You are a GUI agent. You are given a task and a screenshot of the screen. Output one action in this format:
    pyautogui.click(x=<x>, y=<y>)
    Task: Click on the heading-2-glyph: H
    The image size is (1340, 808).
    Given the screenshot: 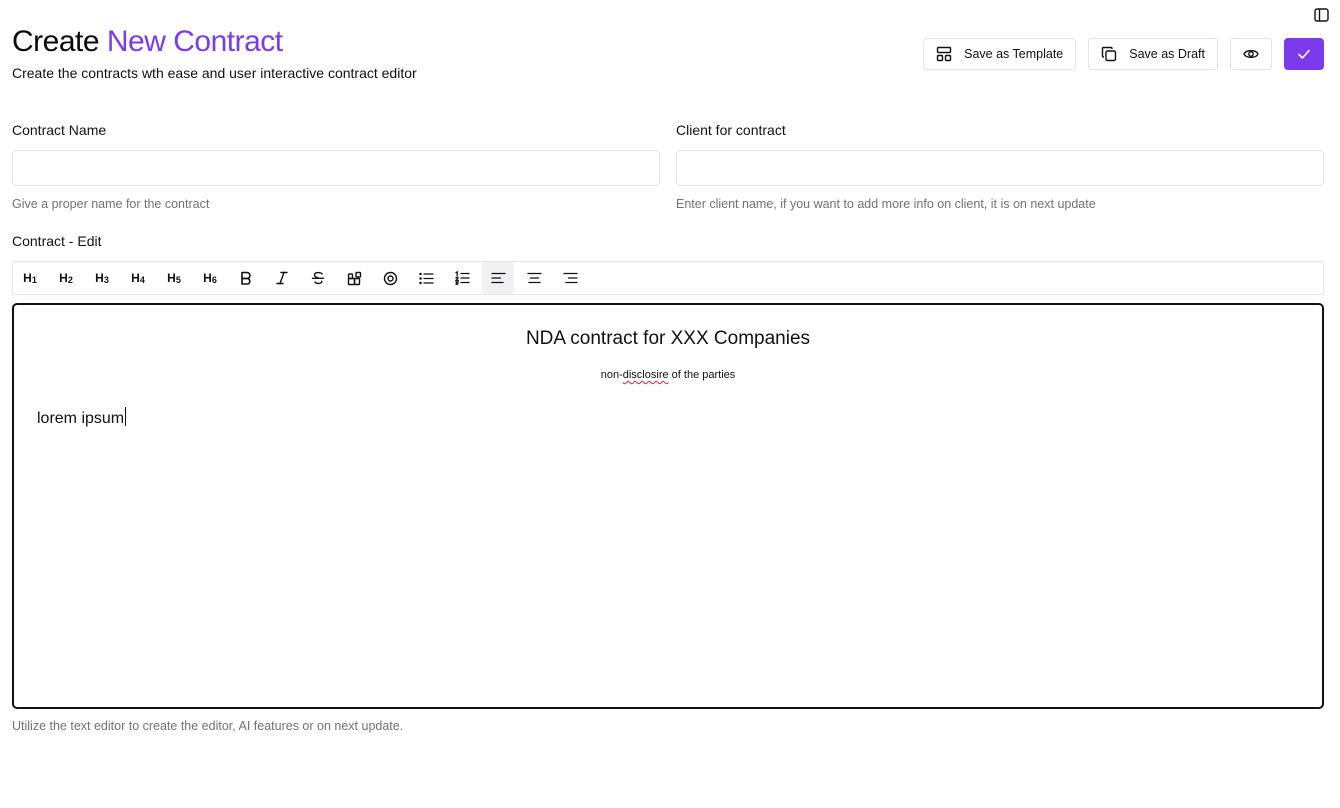 What is the action you would take?
    pyautogui.click(x=63, y=278)
    